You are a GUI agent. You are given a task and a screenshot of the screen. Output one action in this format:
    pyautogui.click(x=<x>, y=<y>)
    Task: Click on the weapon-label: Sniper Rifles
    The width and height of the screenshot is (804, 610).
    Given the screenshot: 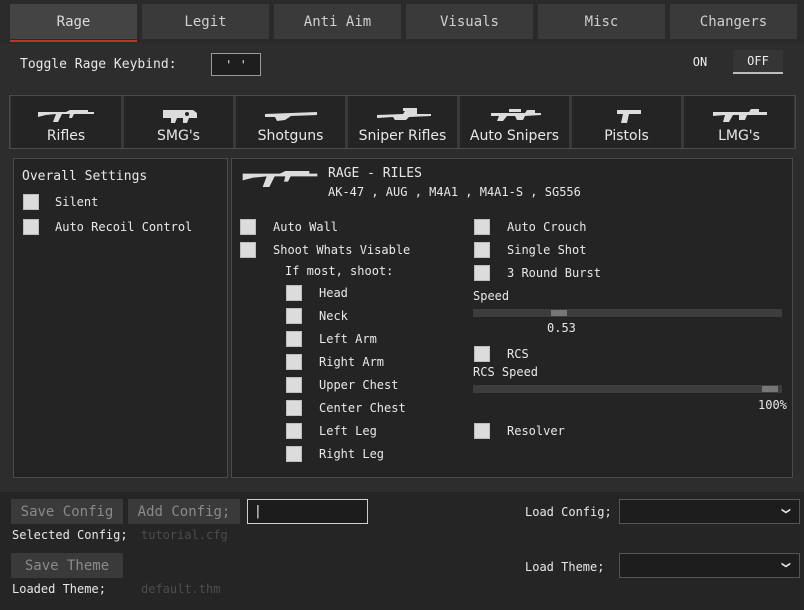 What is the action you would take?
    pyautogui.click(x=402, y=136)
    